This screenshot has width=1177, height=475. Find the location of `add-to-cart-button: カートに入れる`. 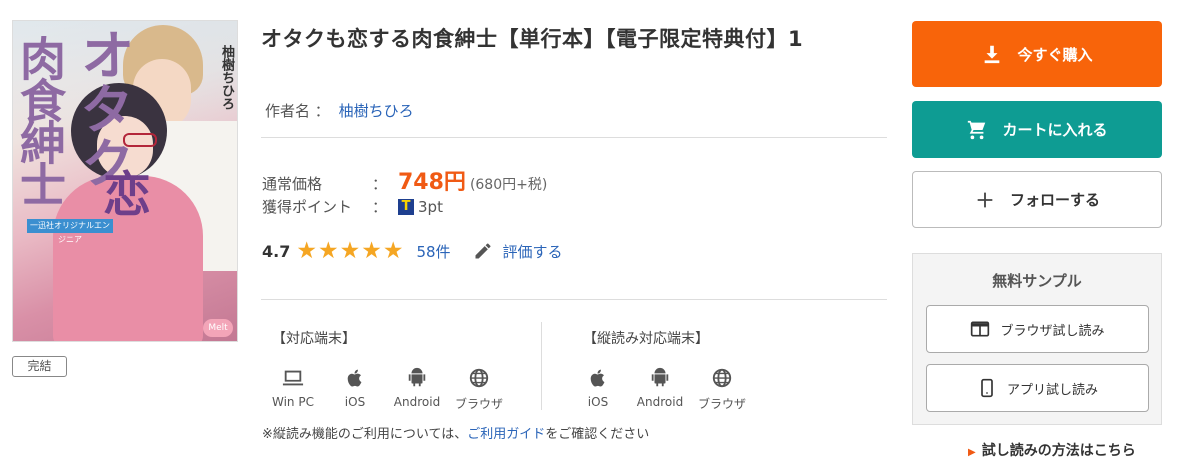

add-to-cart-button: カートに入れる is located at coordinates (1037, 129).